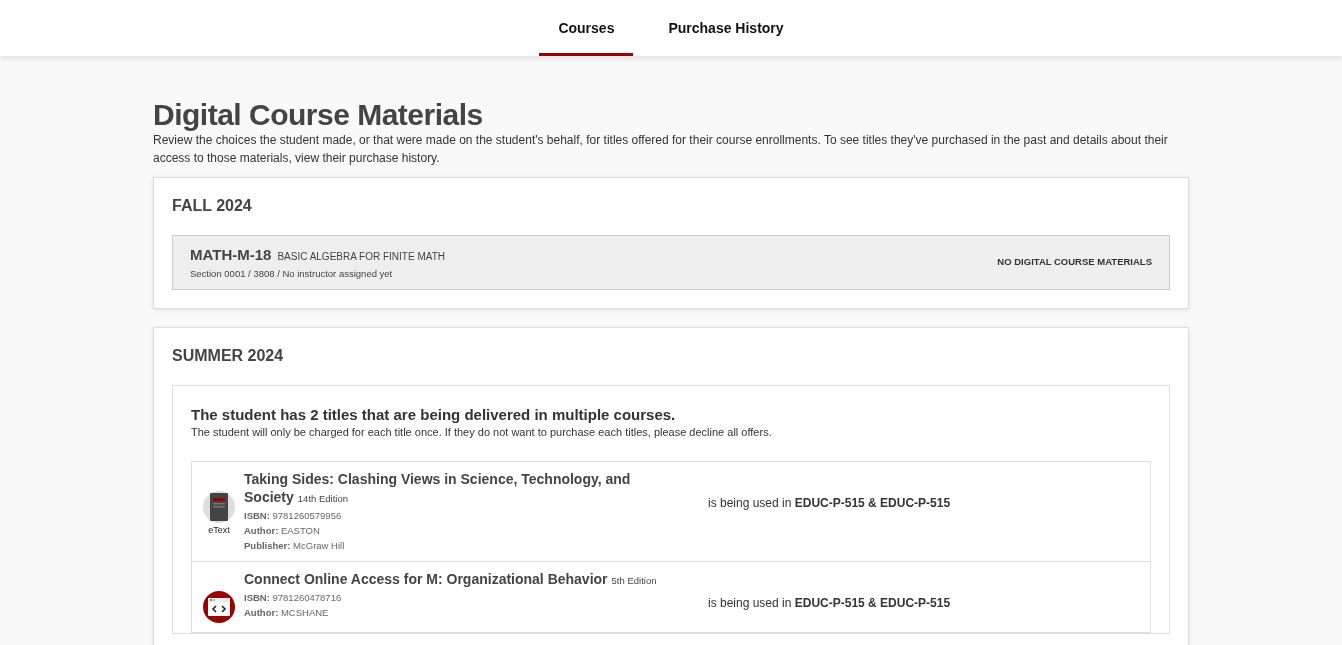 Image resolution: width=1342 pixels, height=645 pixels. I want to click on term-title: SUMMER 2024, so click(228, 355).